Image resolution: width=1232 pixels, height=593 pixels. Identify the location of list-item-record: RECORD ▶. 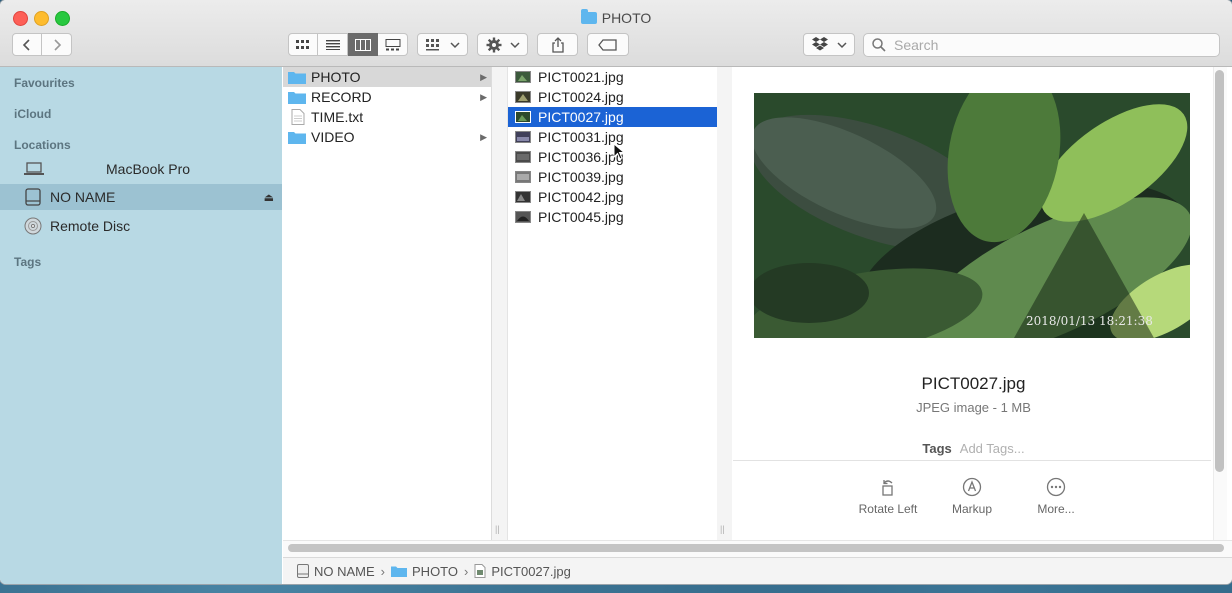
(387, 97).